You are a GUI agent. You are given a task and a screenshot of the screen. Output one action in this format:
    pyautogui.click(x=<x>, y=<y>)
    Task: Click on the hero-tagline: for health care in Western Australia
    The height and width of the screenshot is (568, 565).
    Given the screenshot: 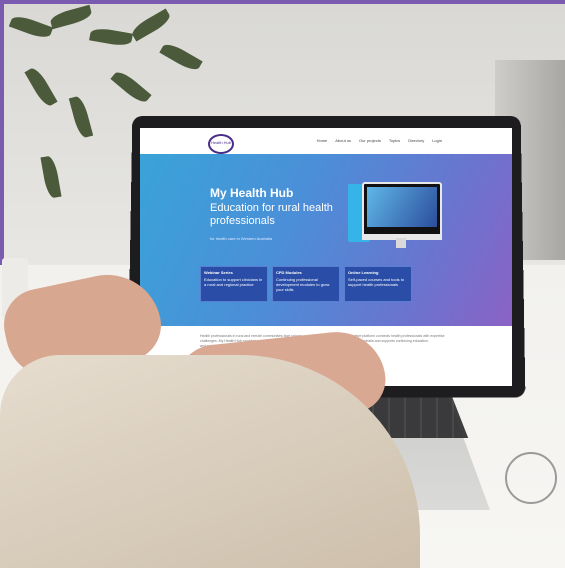 What is the action you would take?
    pyautogui.click(x=241, y=238)
    